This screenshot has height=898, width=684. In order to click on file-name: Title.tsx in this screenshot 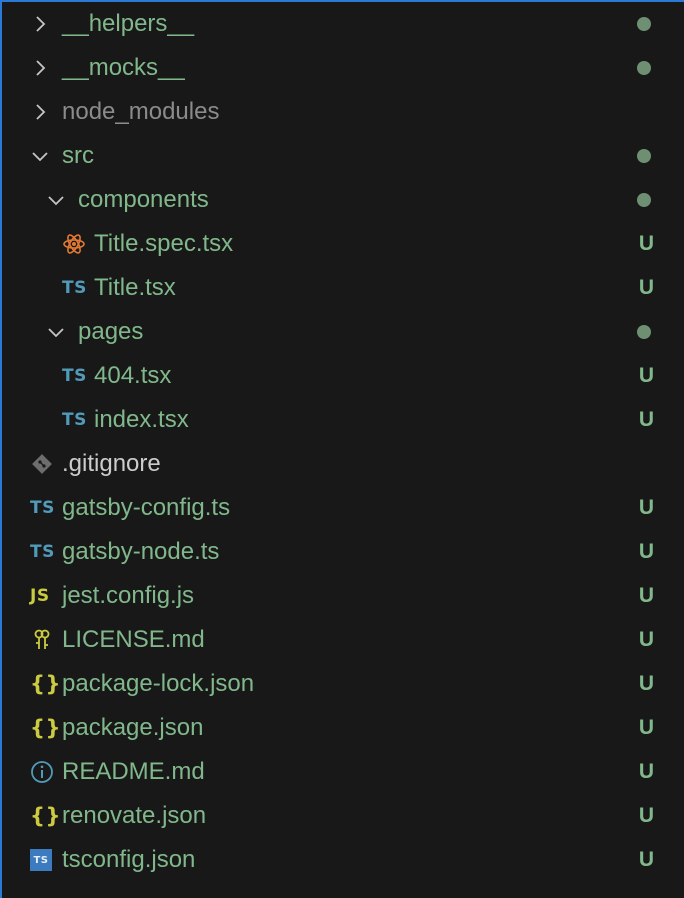, I will do `click(135, 287)`.